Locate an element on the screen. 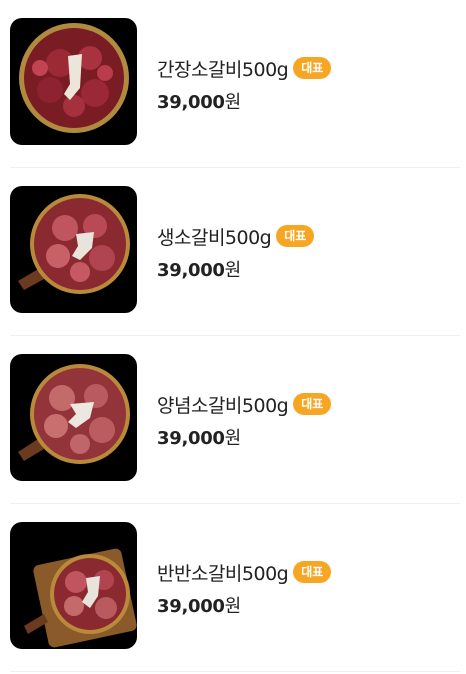 The height and width of the screenshot is (674, 466). menu-name: 생소갈비500g is located at coordinates (214, 237).